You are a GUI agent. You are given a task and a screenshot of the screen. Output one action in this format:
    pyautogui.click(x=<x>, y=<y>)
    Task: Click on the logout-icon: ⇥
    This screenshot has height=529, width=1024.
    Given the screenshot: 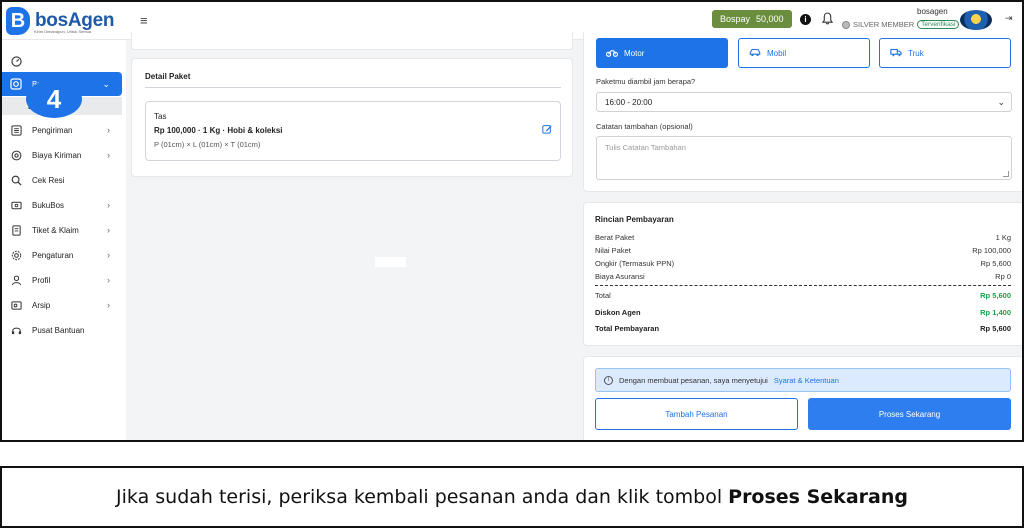 What is the action you would take?
    pyautogui.click(x=1009, y=18)
    